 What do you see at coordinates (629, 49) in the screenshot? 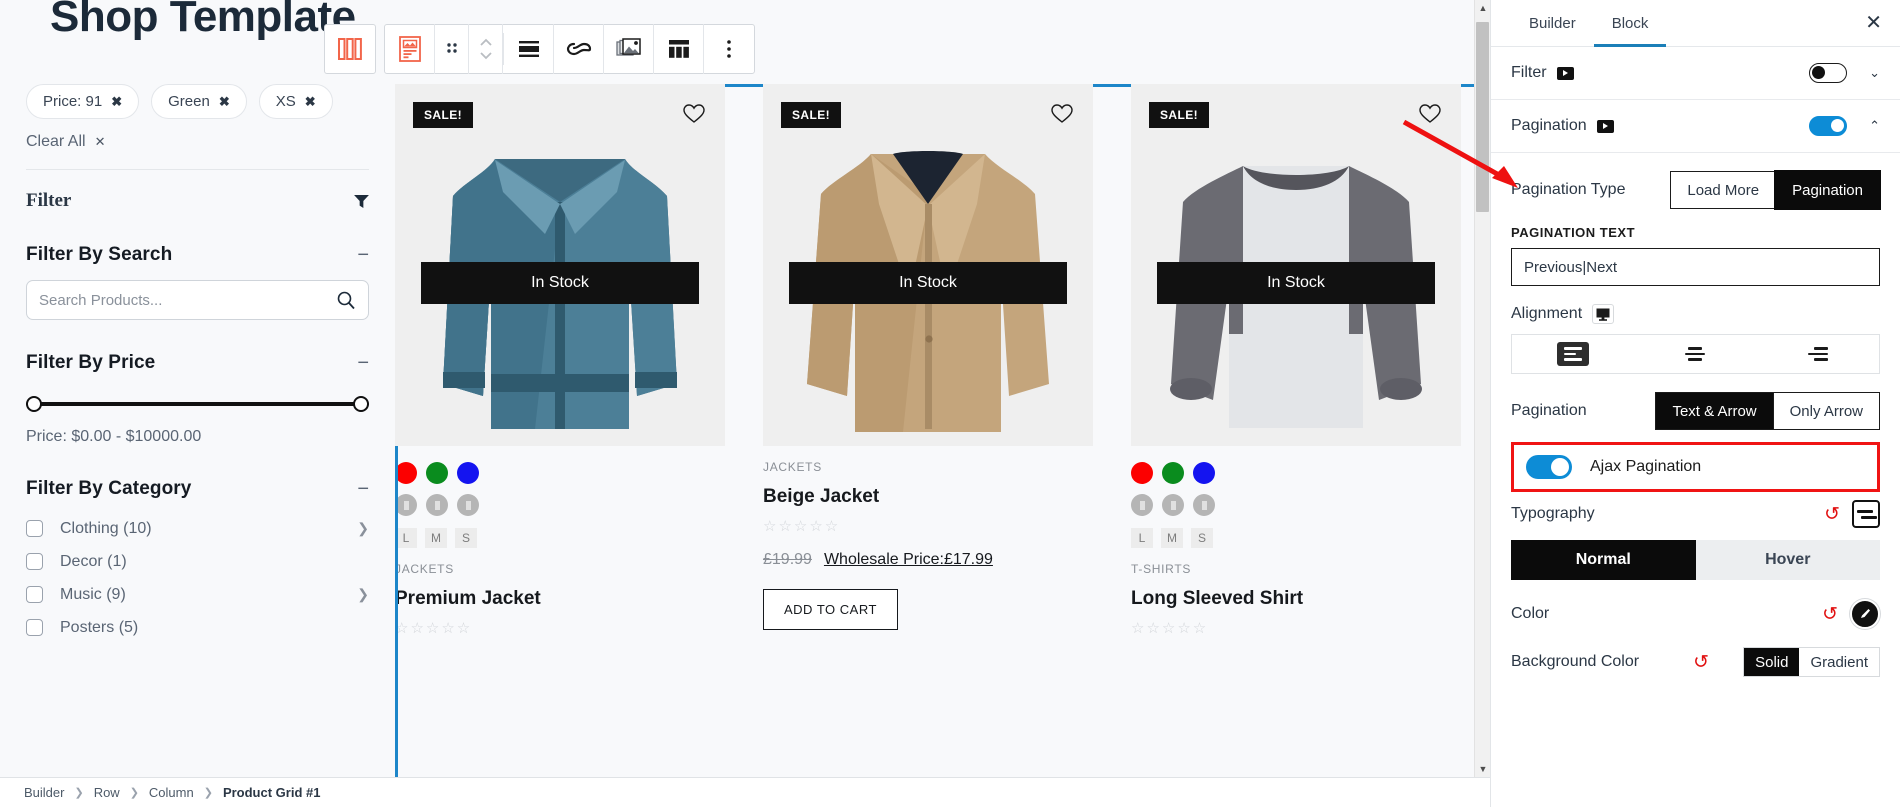
I see `gallery-icon` at bounding box center [629, 49].